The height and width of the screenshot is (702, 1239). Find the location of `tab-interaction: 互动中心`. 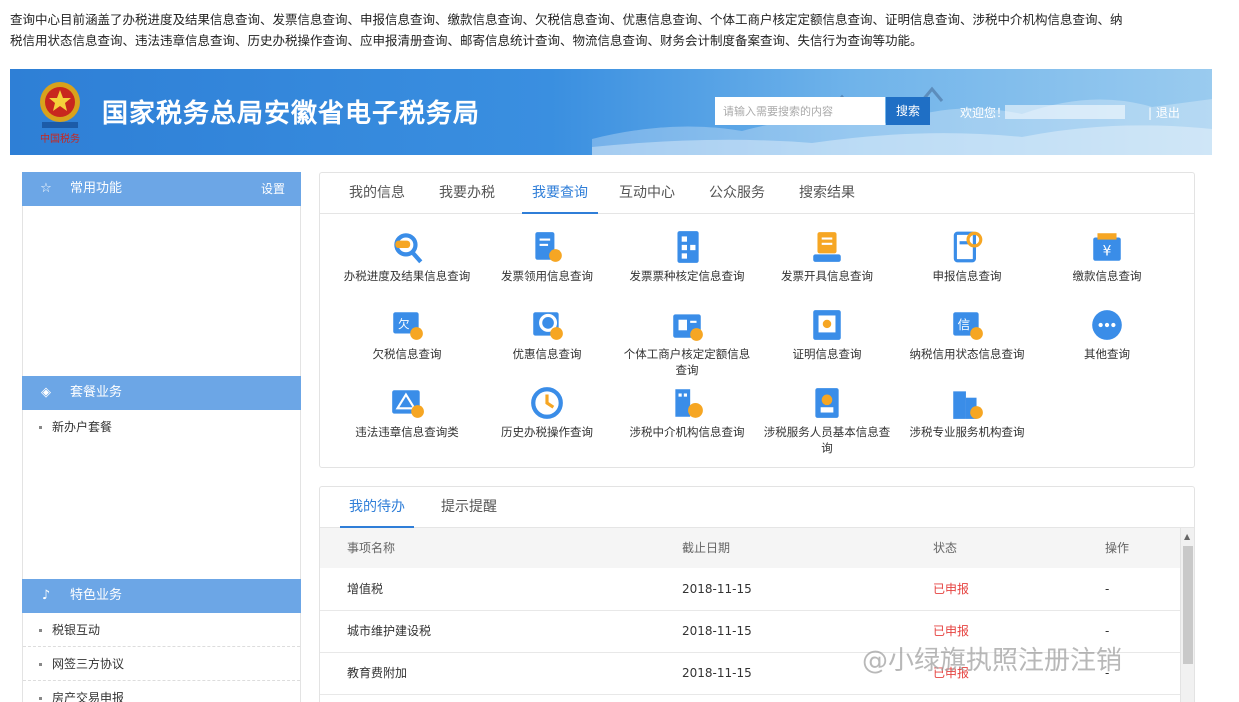

tab-interaction: 互动中心 is located at coordinates (647, 193).